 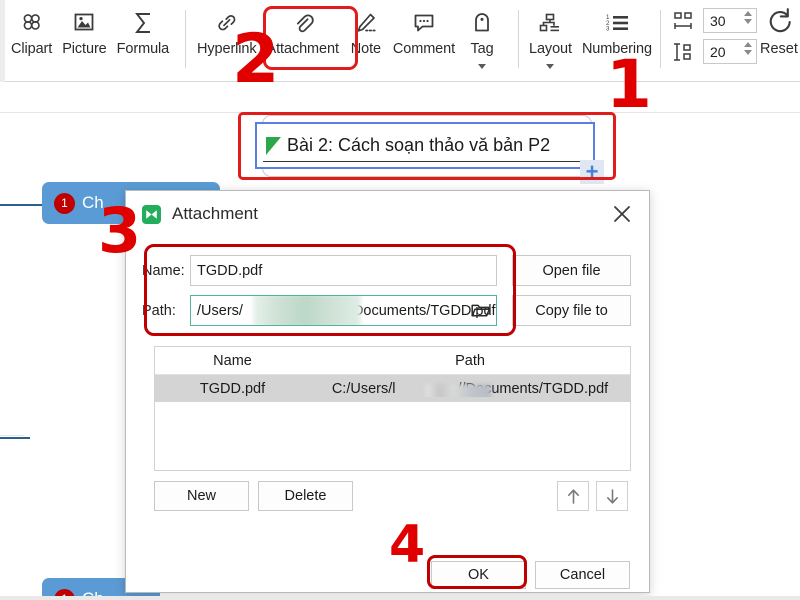 I want to click on toolbar-group-structure: Layout 1 2 3 Numbering, so click(x=590, y=41).